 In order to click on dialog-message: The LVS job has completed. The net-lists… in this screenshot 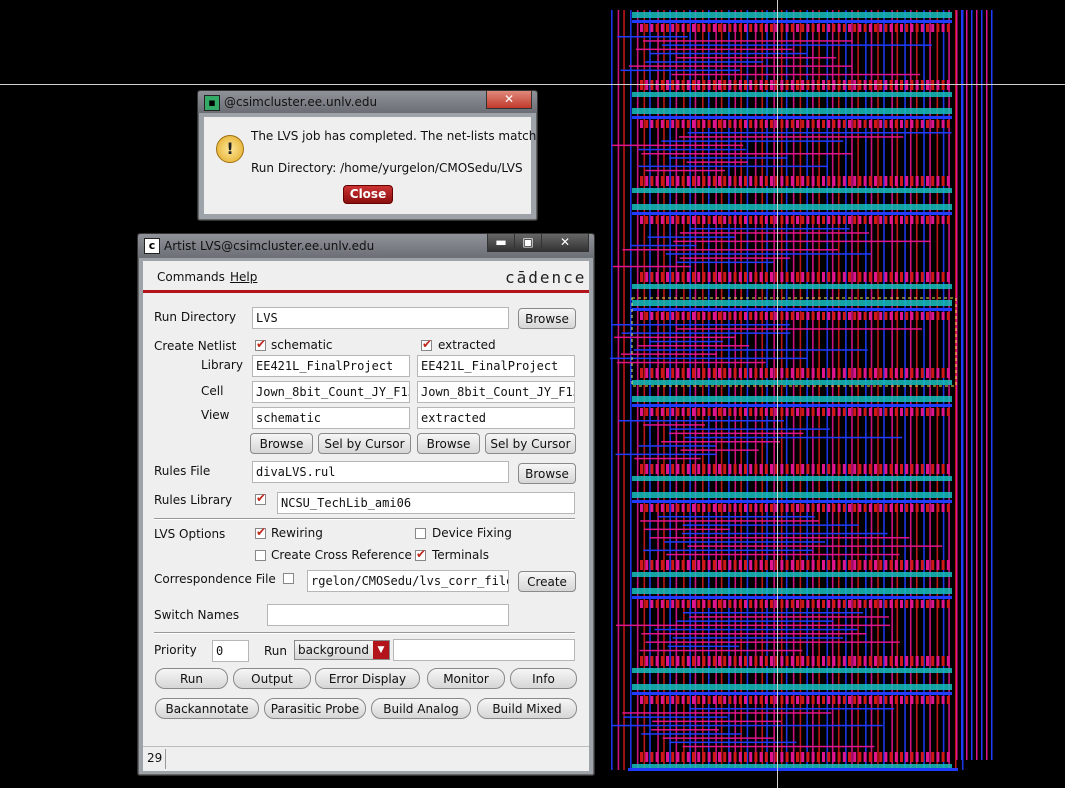, I will do `click(396, 136)`.